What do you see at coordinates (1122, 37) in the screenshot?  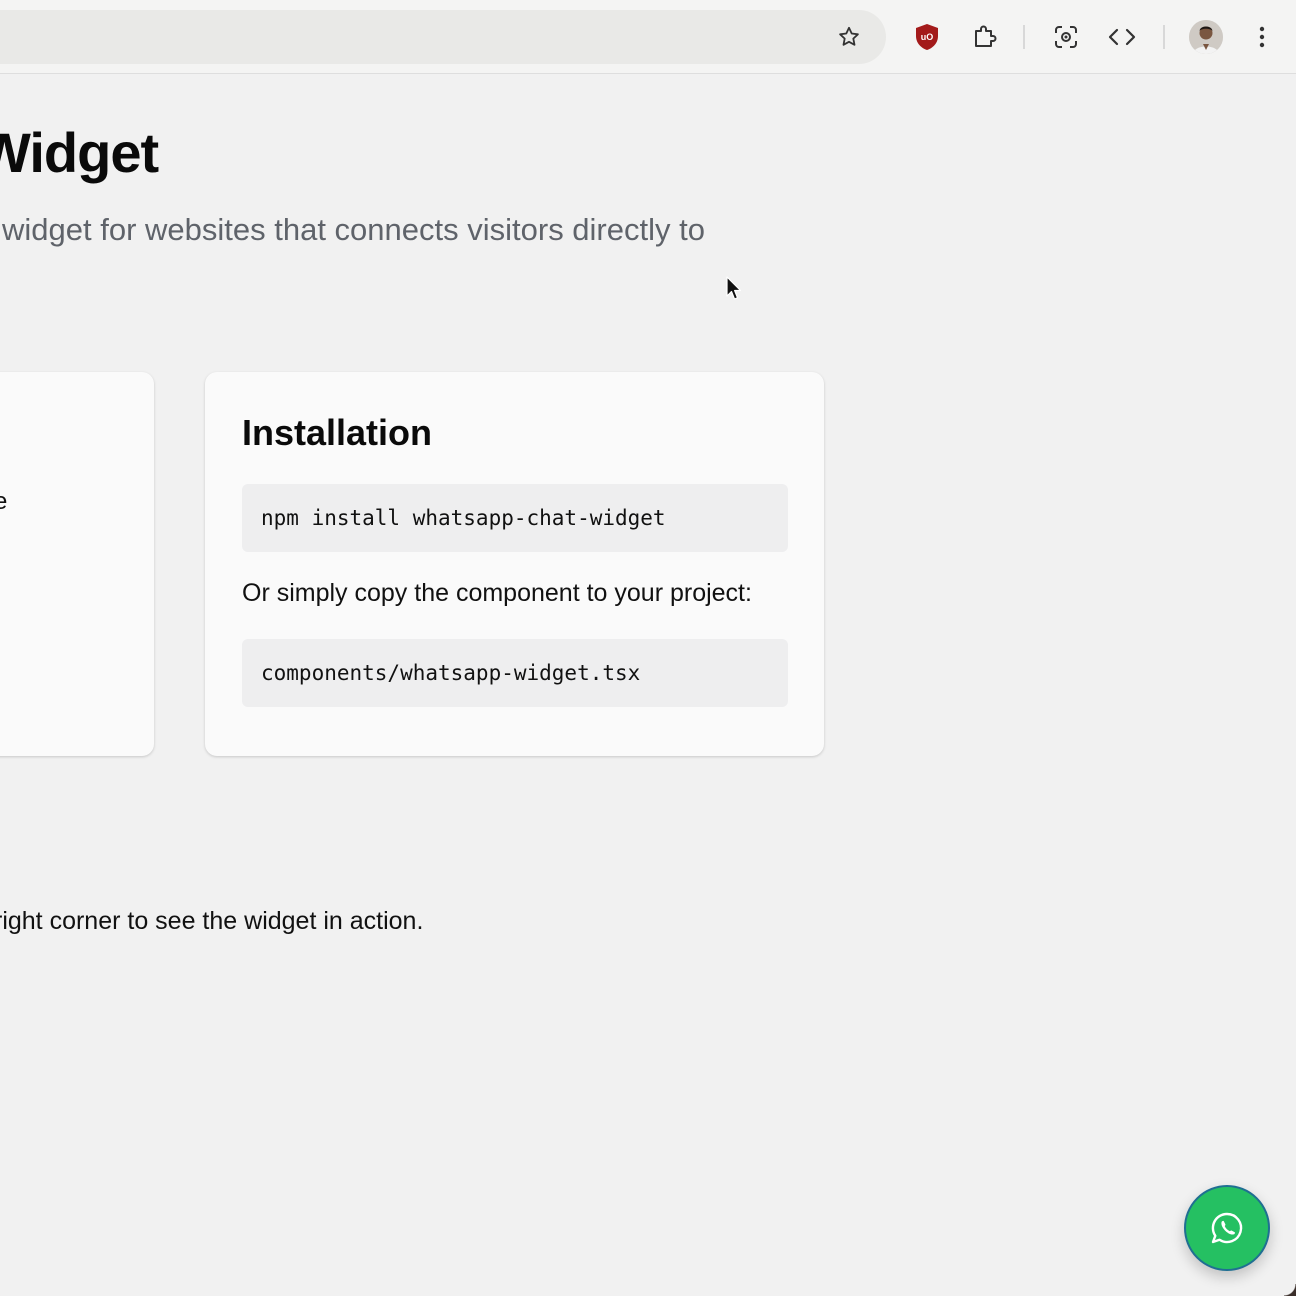 I see `devtools-code-icon` at bounding box center [1122, 37].